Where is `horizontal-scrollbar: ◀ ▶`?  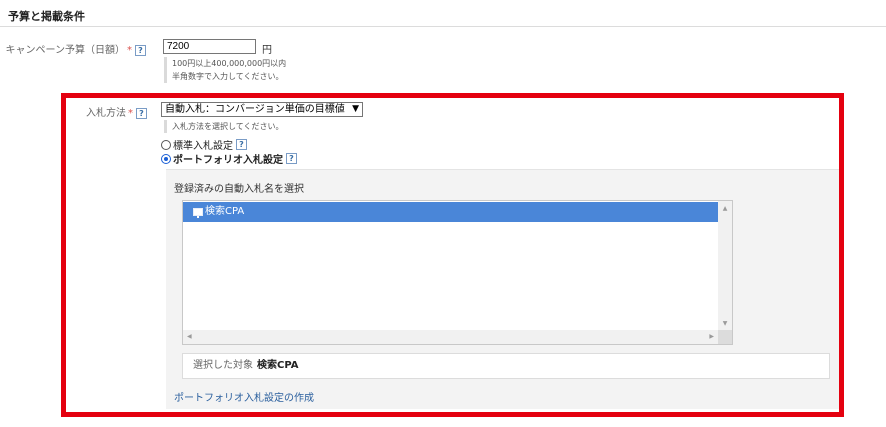
horizontal-scrollbar: ◀ ▶ is located at coordinates (450, 337).